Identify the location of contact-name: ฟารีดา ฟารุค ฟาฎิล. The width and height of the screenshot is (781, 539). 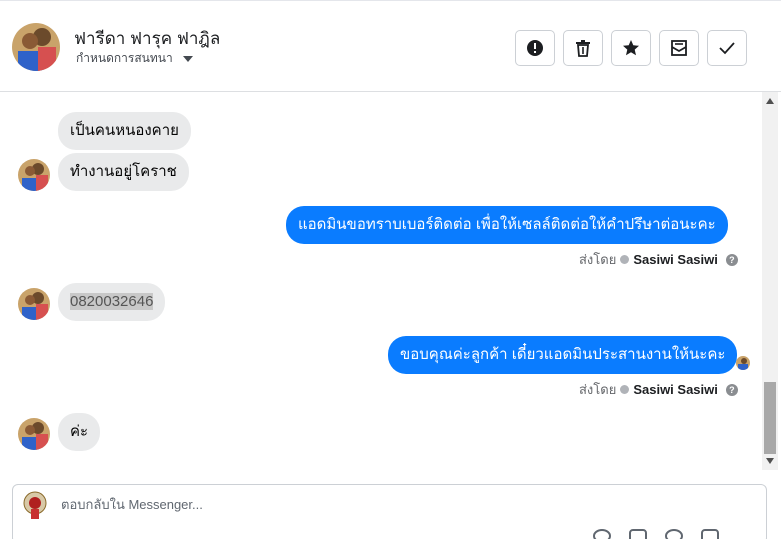
(147, 38).